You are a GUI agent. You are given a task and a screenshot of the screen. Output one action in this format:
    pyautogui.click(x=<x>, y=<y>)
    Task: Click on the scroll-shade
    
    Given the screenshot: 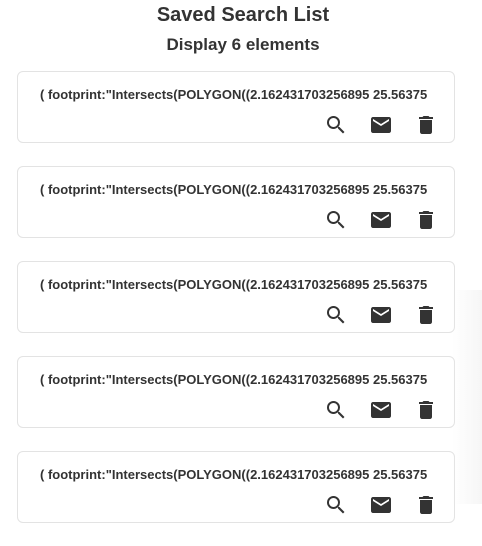 What is the action you would take?
    pyautogui.click(x=467, y=397)
    